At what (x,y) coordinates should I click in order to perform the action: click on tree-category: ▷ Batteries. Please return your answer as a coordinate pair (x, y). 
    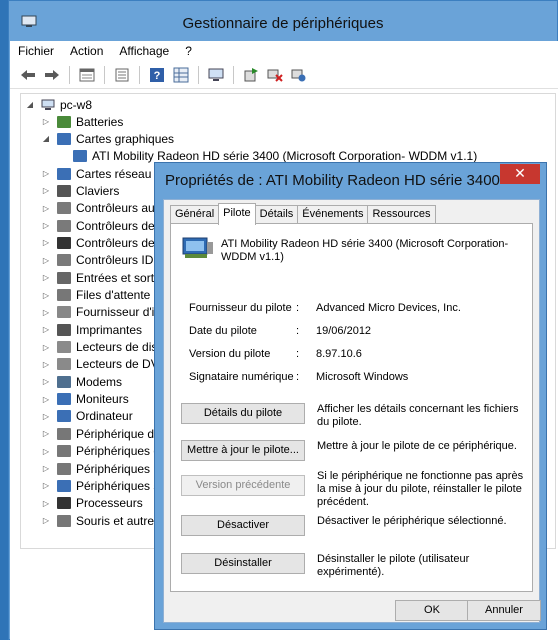
    Looking at the image, I should click on (82, 121).